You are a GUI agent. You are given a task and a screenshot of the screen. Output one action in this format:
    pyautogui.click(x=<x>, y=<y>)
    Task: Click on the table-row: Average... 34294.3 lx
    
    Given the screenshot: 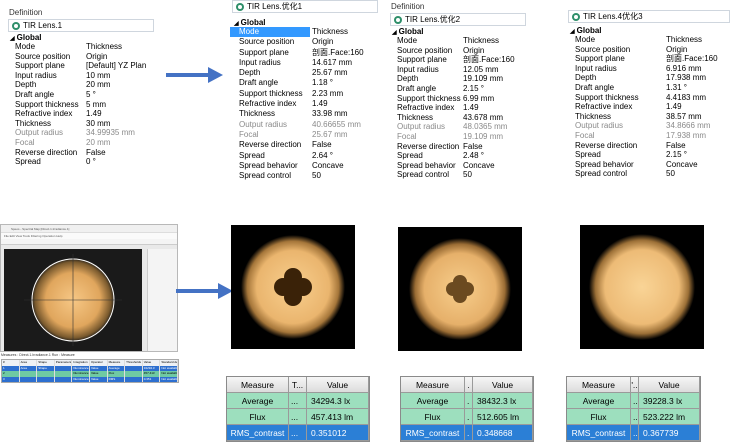 What is the action you would take?
    pyautogui.click(x=298, y=401)
    